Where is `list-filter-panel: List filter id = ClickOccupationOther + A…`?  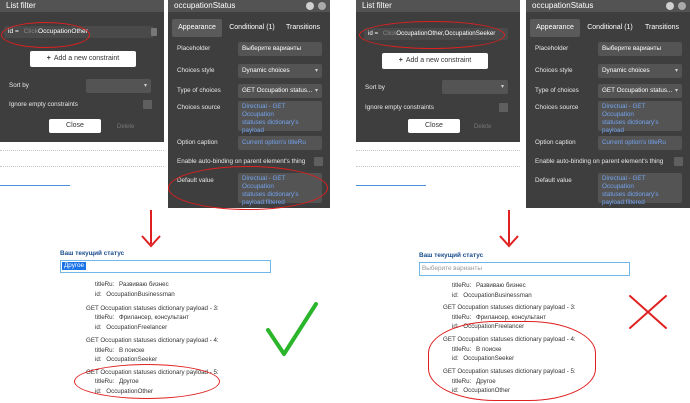
list-filter-panel: List filter id = ClickOccupationOther + A… is located at coordinates (82, 71).